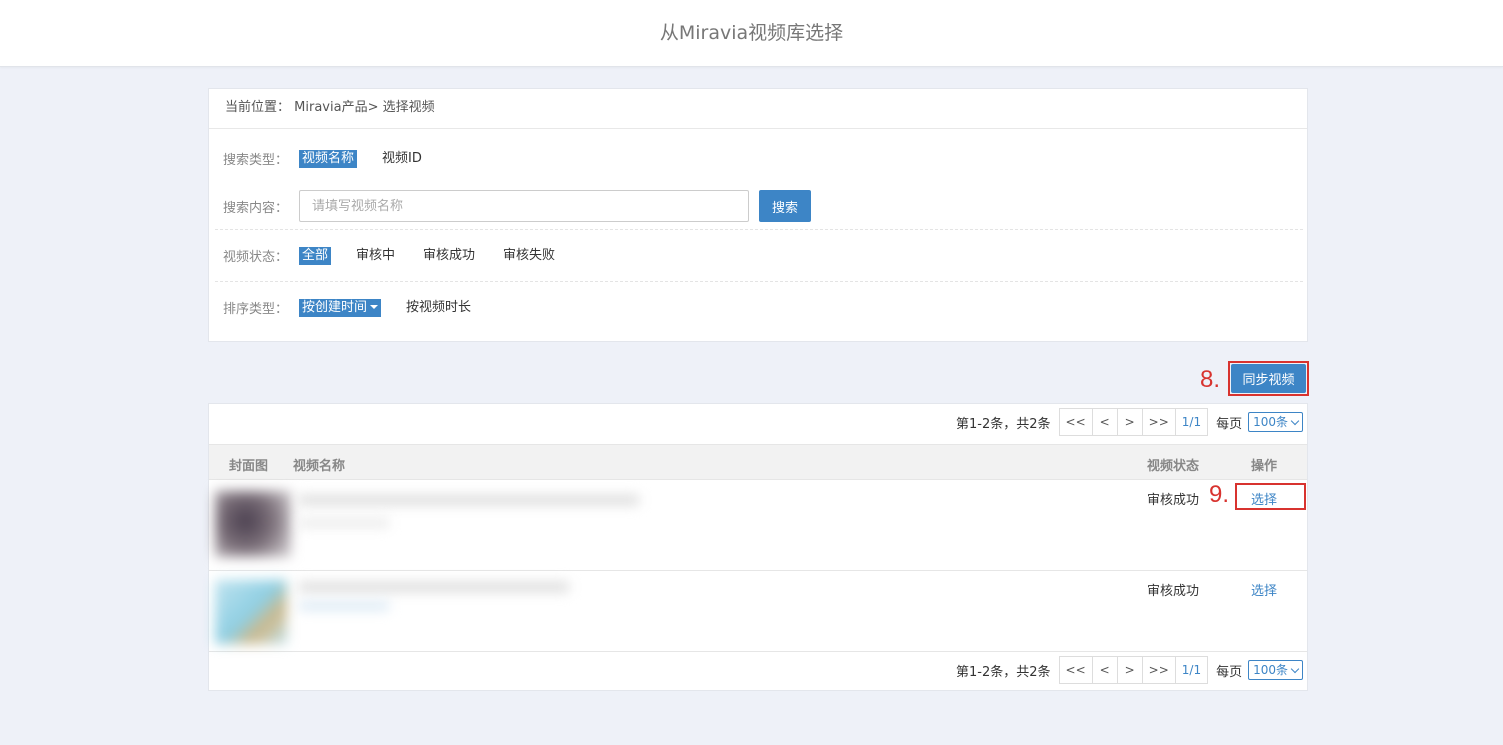  What do you see at coordinates (438, 308) in the screenshot?
I see `sort-by-duration: 按视频时长` at bounding box center [438, 308].